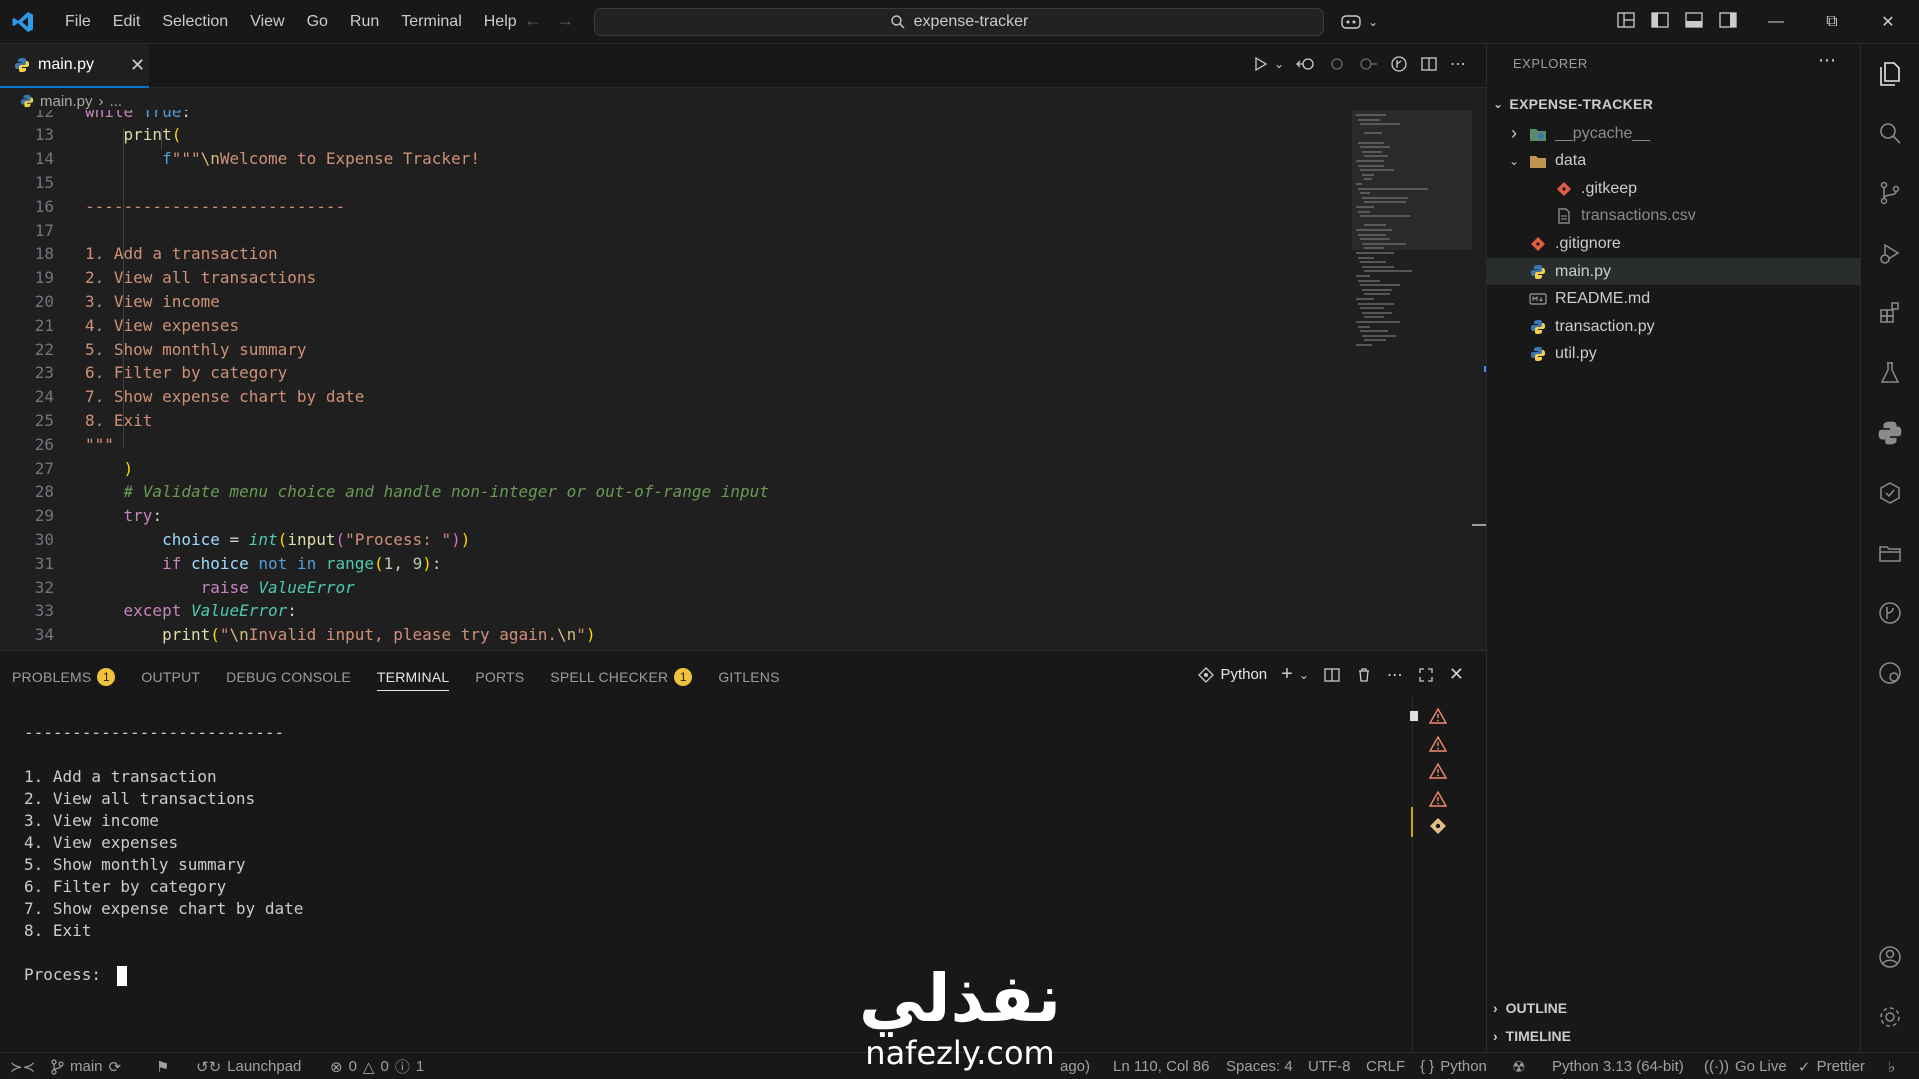 This screenshot has height=1079, width=1919. I want to click on encoding: UTF-8, so click(1329, 1066).